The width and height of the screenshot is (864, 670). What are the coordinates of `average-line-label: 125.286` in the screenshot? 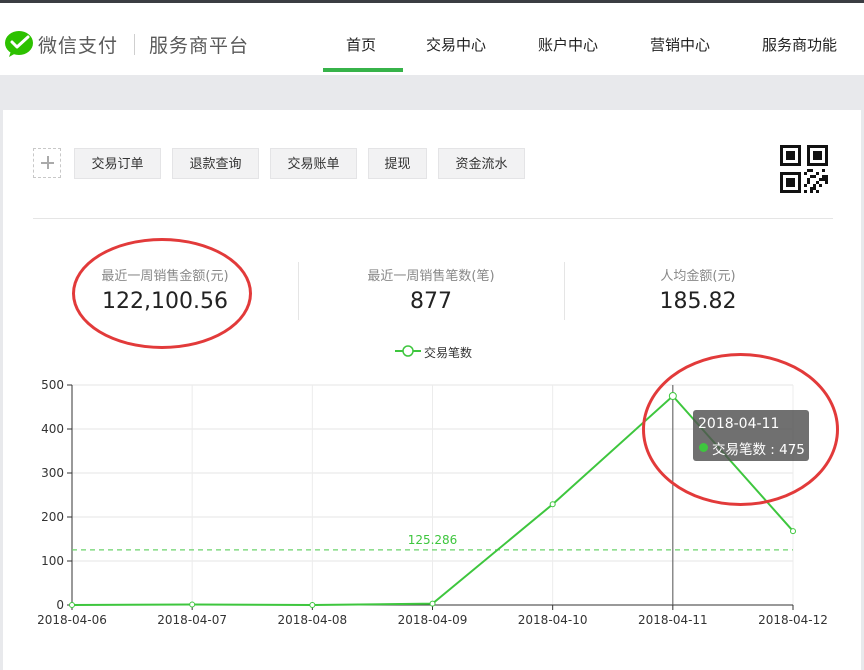 It's located at (433, 540).